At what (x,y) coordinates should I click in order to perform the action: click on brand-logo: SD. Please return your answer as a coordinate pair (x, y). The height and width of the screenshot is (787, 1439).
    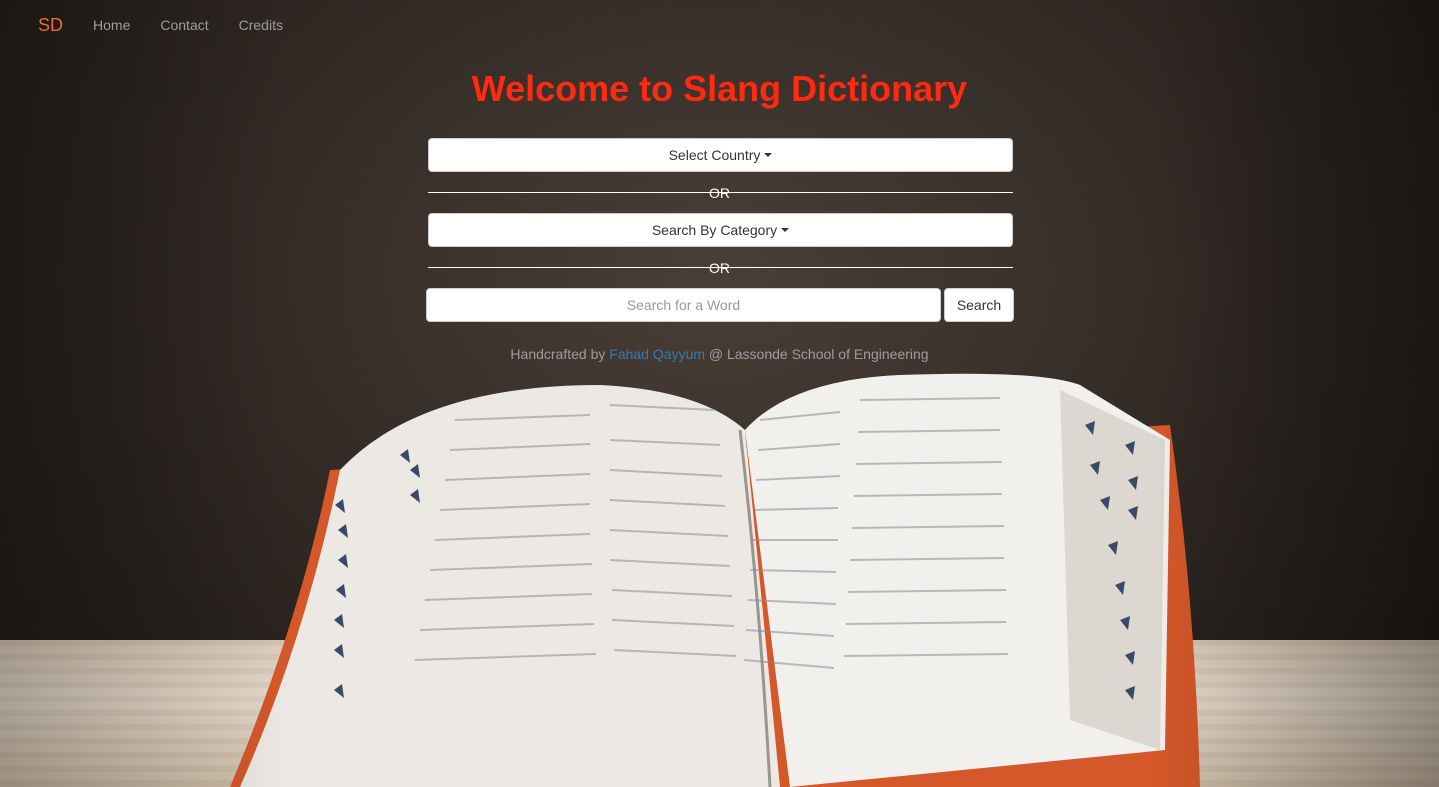
    Looking at the image, I should click on (50, 25).